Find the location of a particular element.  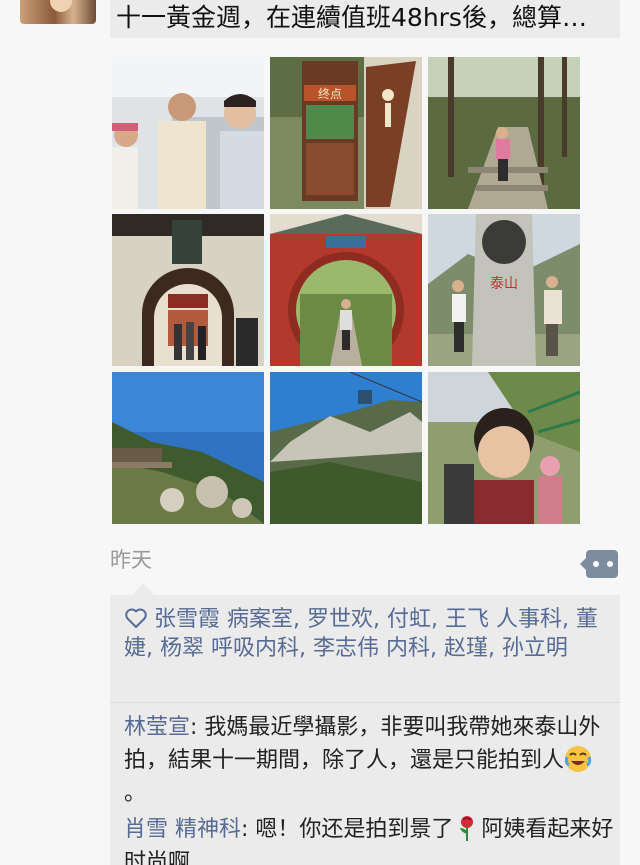

sign-text: 终点 is located at coordinates (330, 93).